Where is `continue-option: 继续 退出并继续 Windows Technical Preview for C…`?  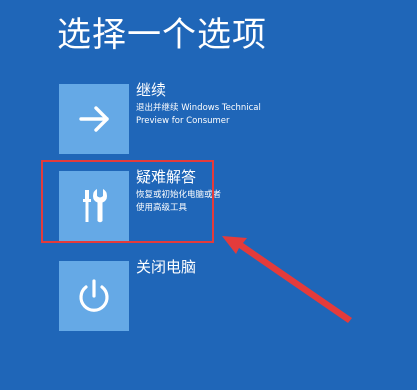
continue-option: 继续 退出并继续 Windows Technical Preview for C… is located at coordinates (184, 119).